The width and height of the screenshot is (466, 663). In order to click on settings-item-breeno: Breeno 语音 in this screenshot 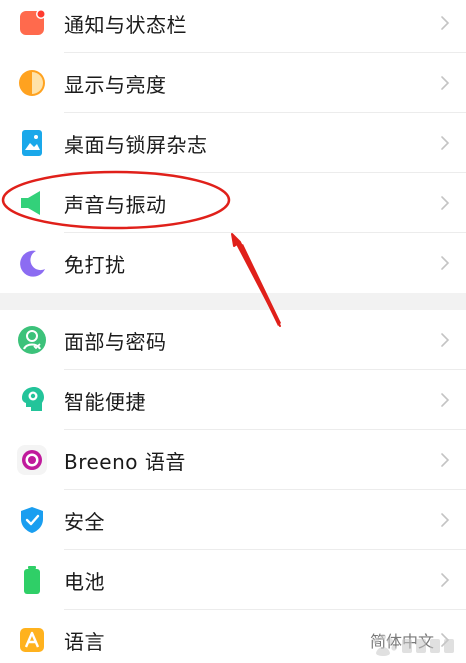, I will do `click(233, 460)`.